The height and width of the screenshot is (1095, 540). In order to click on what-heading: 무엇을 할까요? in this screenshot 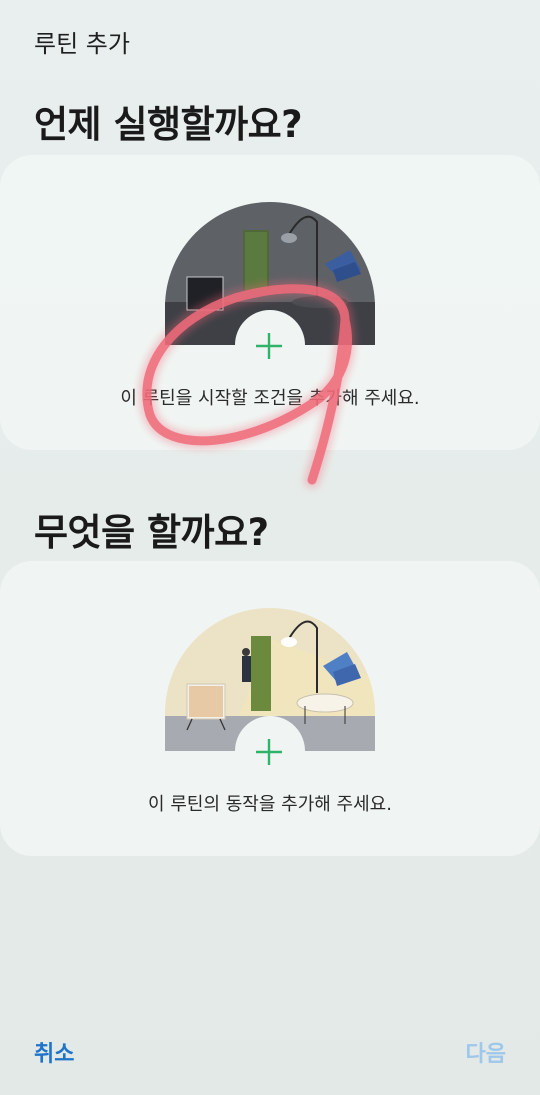, I will do `click(151, 532)`.